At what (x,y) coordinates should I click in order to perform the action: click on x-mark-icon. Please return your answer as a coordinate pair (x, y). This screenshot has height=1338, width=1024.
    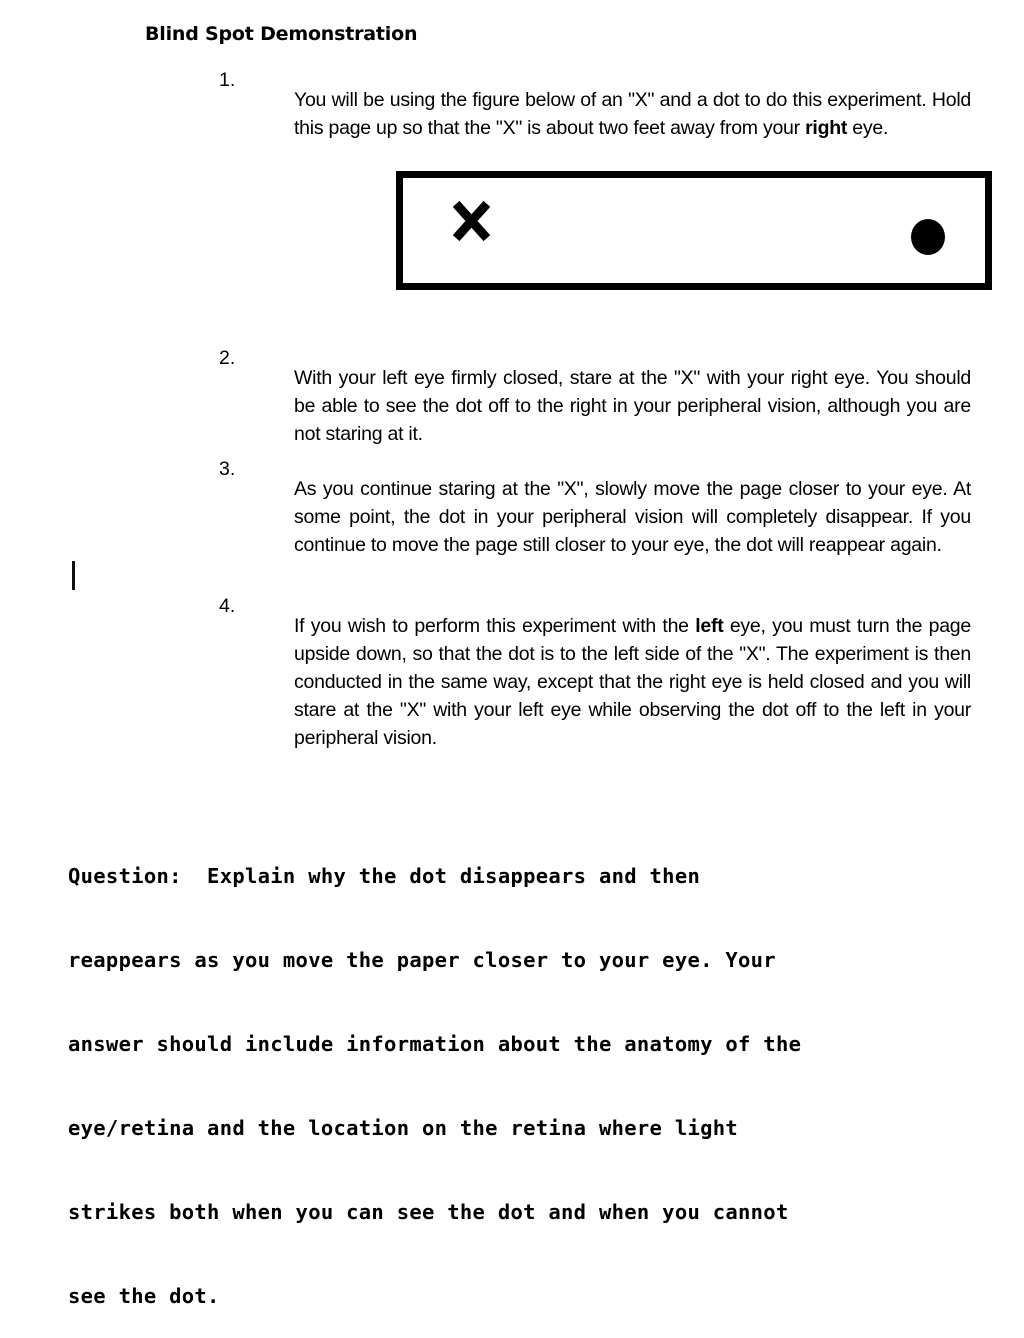
    Looking at the image, I should click on (471, 220).